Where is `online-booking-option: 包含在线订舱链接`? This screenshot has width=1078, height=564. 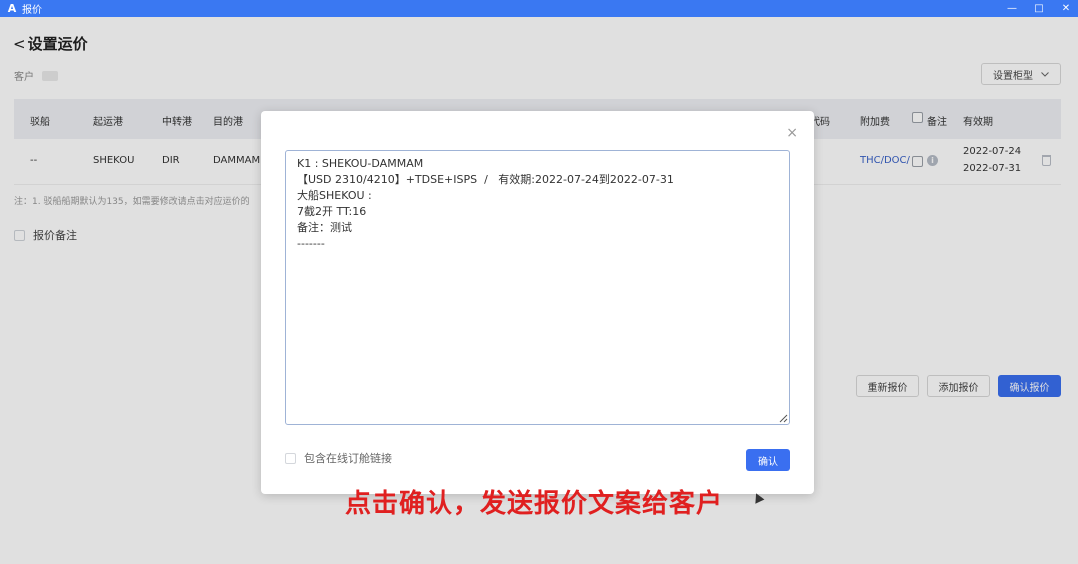 online-booking-option: 包含在线订舱链接 is located at coordinates (338, 458).